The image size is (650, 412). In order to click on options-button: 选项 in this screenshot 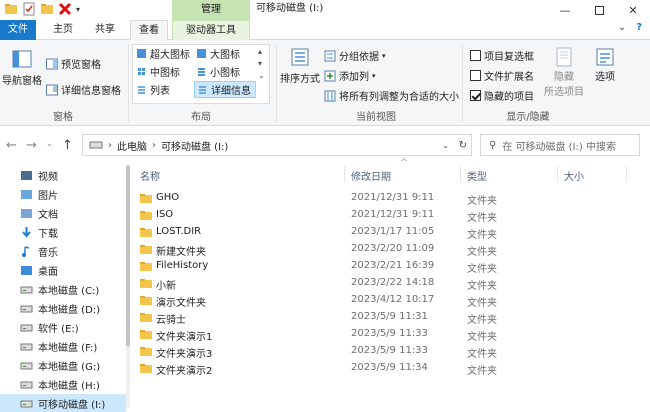, I will do `click(605, 64)`.